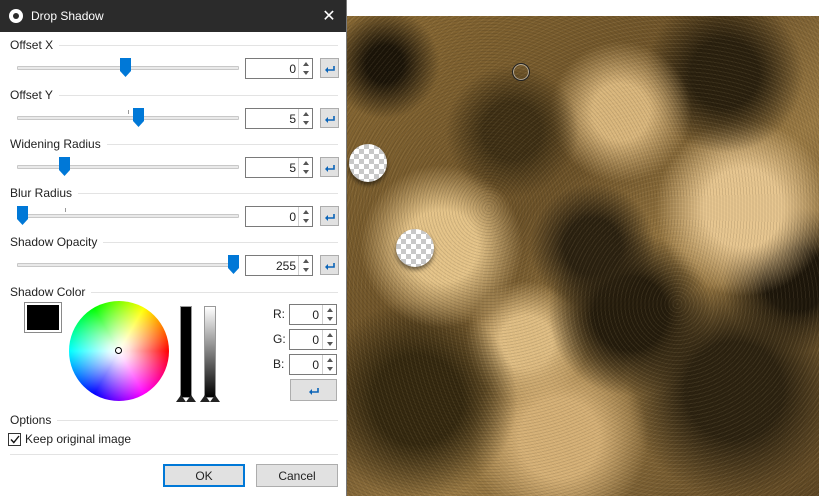  I want to click on widening-radius-label: Widening Radius, so click(58, 144).